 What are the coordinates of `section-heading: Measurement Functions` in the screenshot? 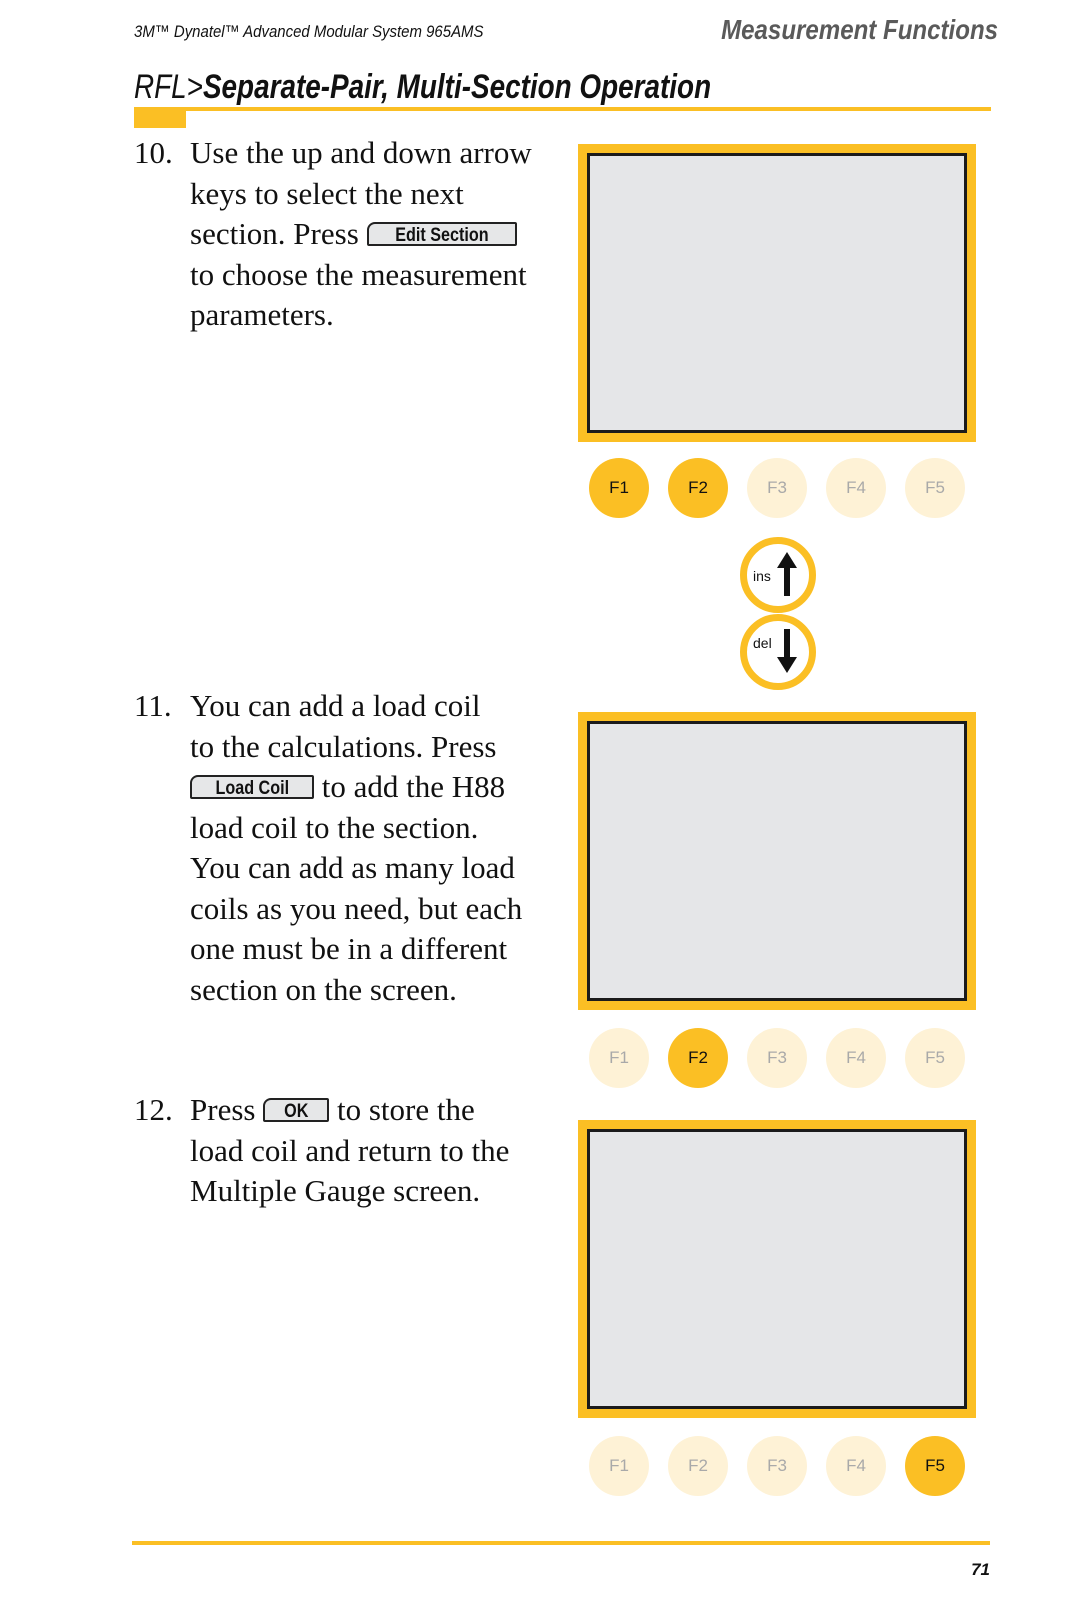 It's located at (859, 29).